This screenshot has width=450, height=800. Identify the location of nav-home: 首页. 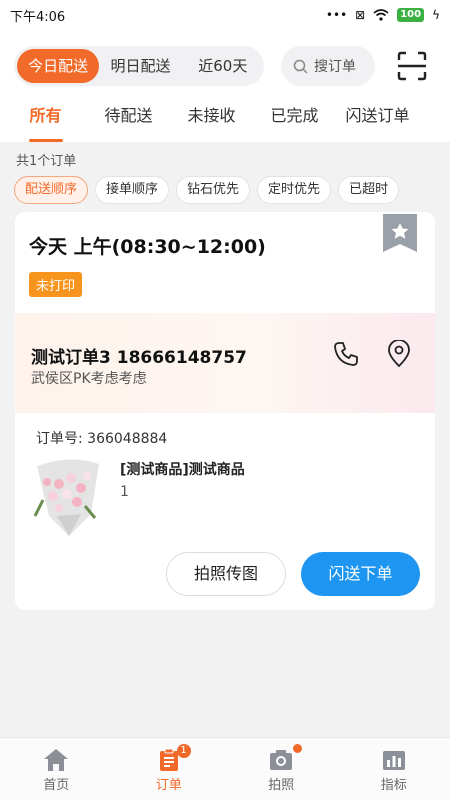
(56, 769).